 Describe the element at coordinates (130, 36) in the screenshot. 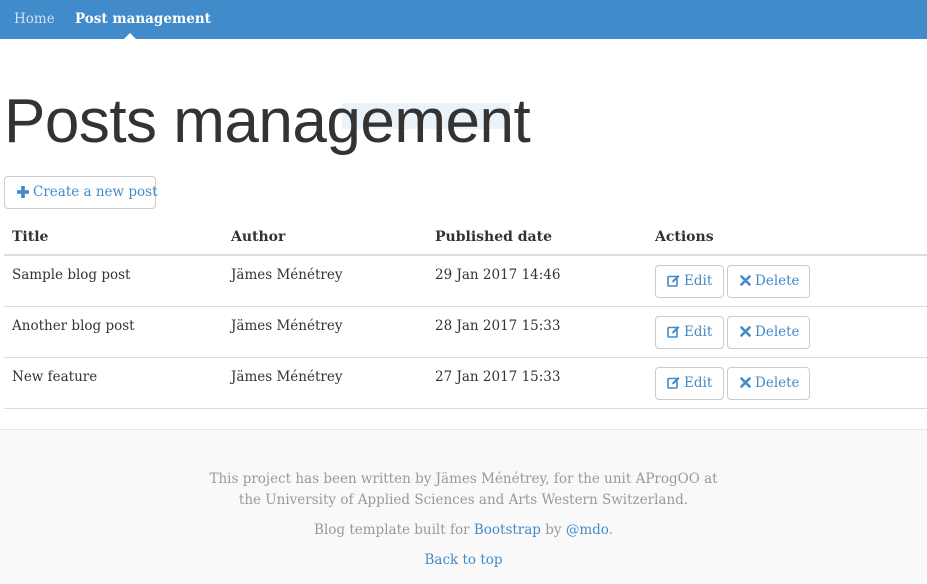

I see `active-nav-caret-icon` at that location.